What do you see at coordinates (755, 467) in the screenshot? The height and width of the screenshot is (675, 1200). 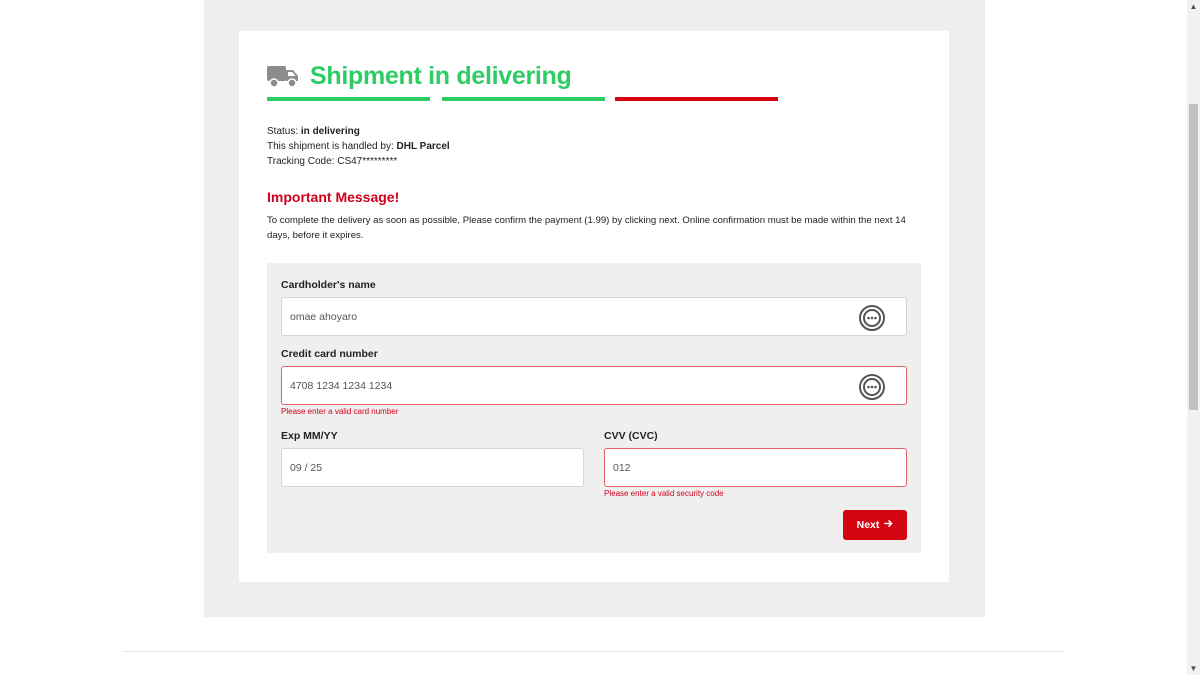 I see `cvv-input: 012` at bounding box center [755, 467].